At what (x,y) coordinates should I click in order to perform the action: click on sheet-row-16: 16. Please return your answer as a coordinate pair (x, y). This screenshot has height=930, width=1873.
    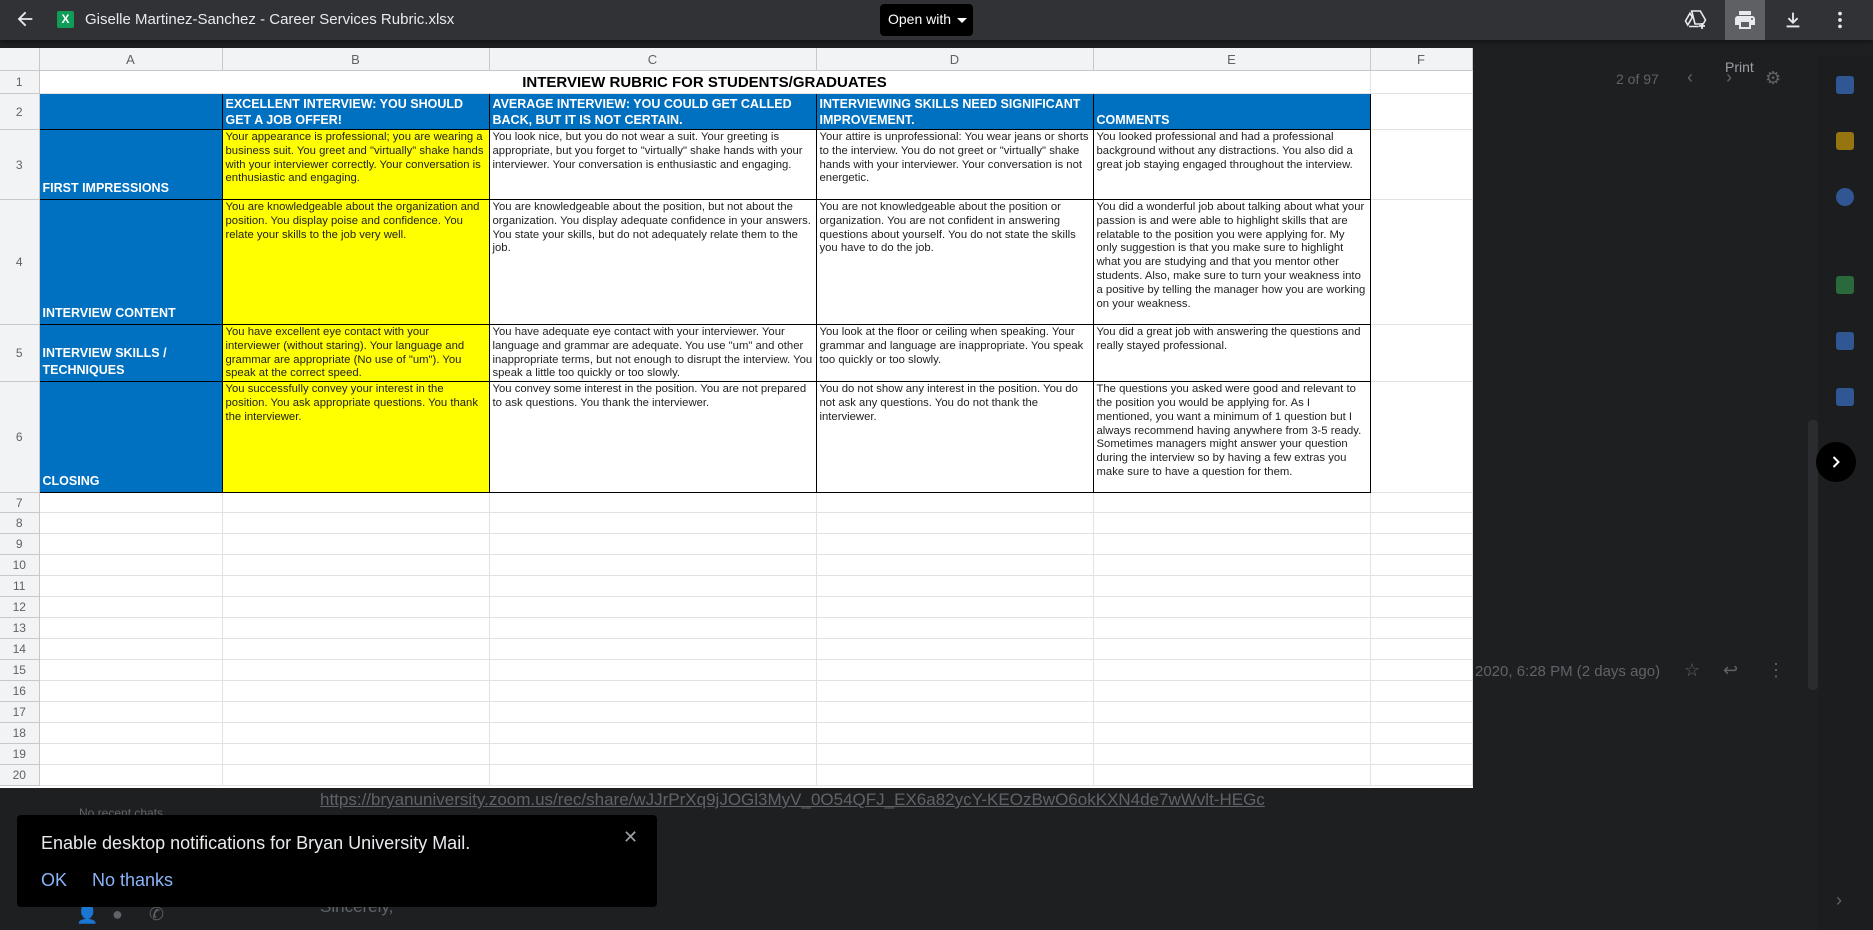
    Looking at the image, I should click on (736, 691).